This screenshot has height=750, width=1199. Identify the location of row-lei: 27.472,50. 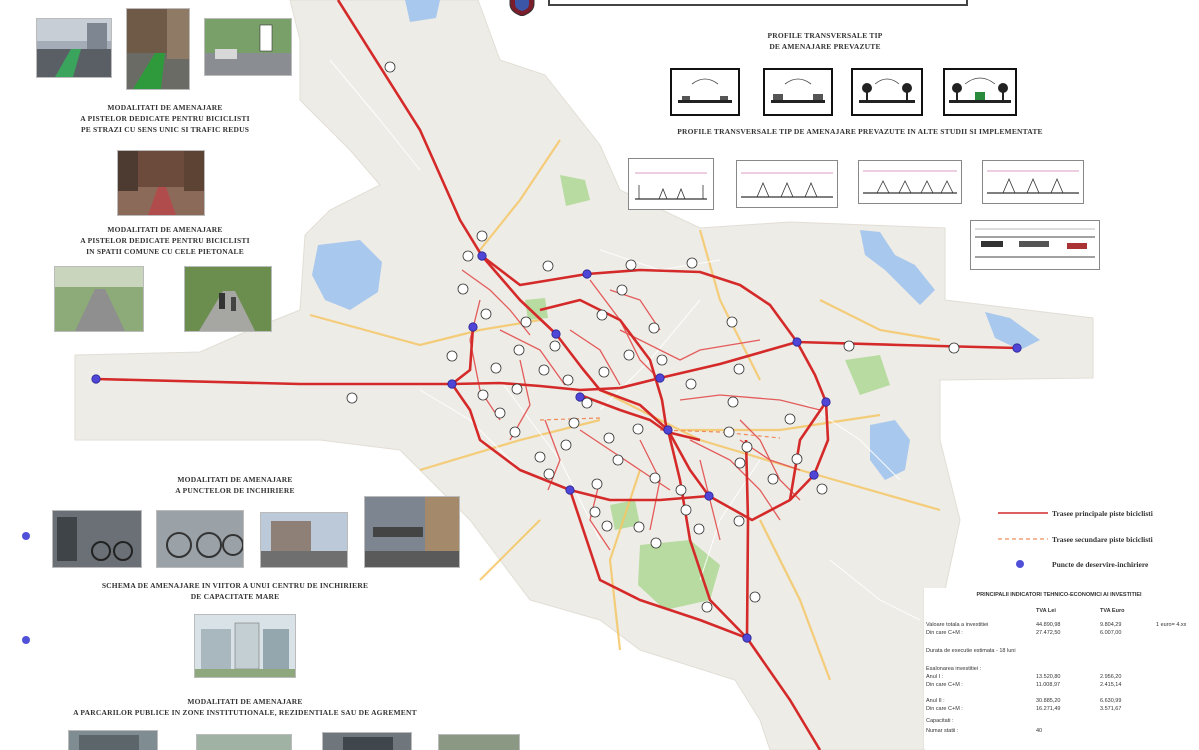
(1048, 633).